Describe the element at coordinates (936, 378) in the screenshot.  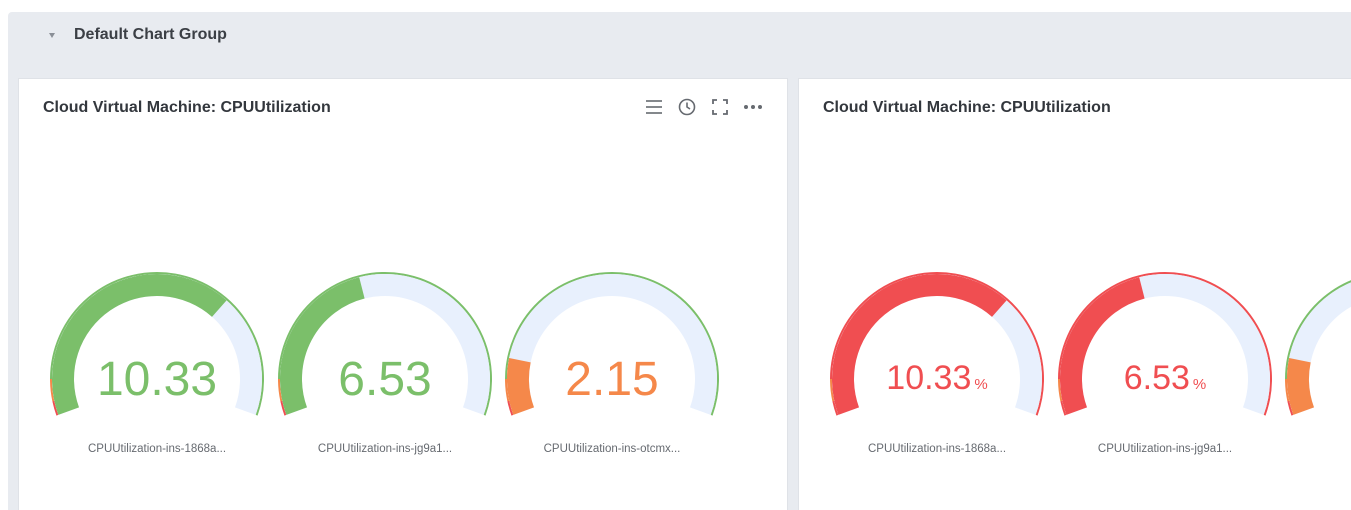
I see `gauge-value: 10.33%` at that location.